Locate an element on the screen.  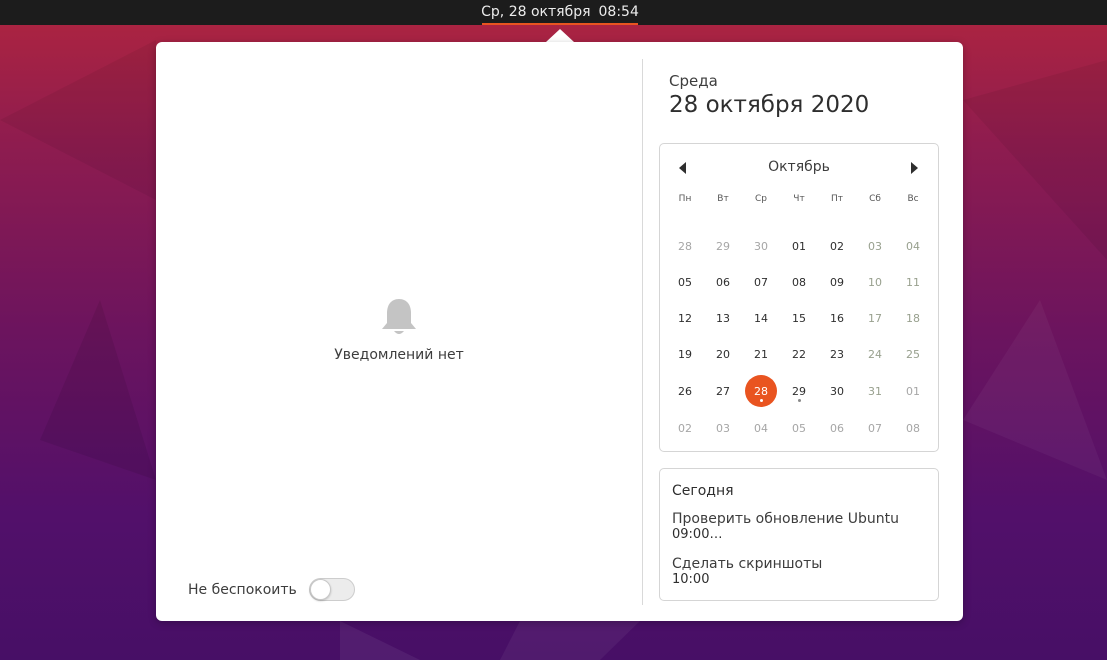
popup-pointer is located at coordinates (560, 35).